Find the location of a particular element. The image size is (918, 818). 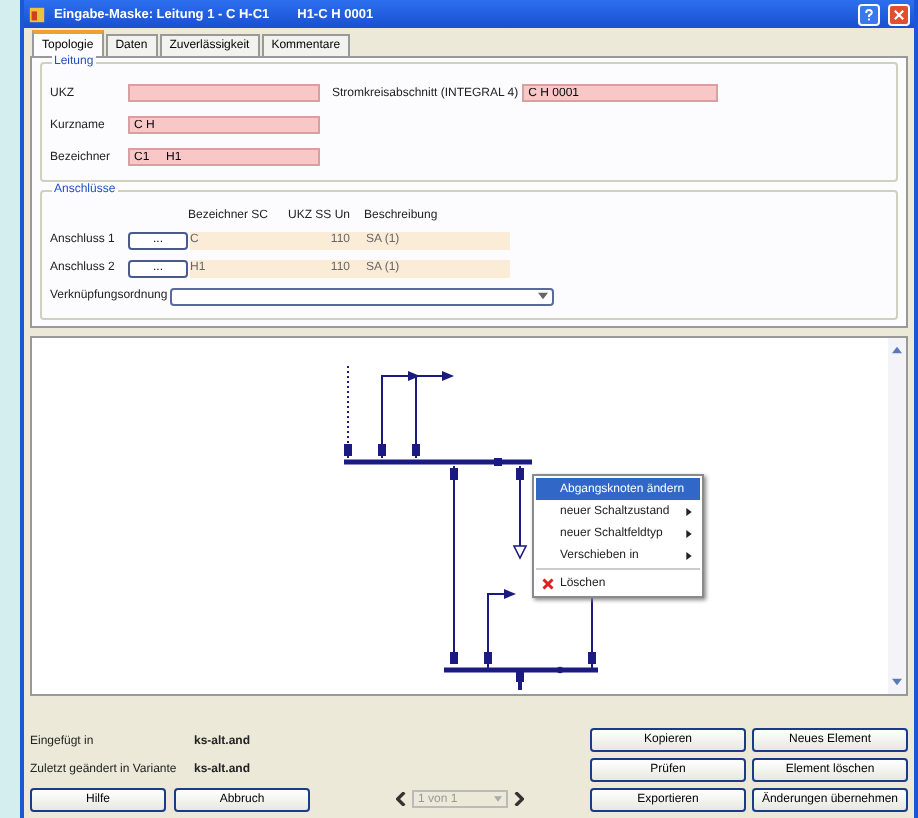

next-icon is located at coordinates (519, 799).